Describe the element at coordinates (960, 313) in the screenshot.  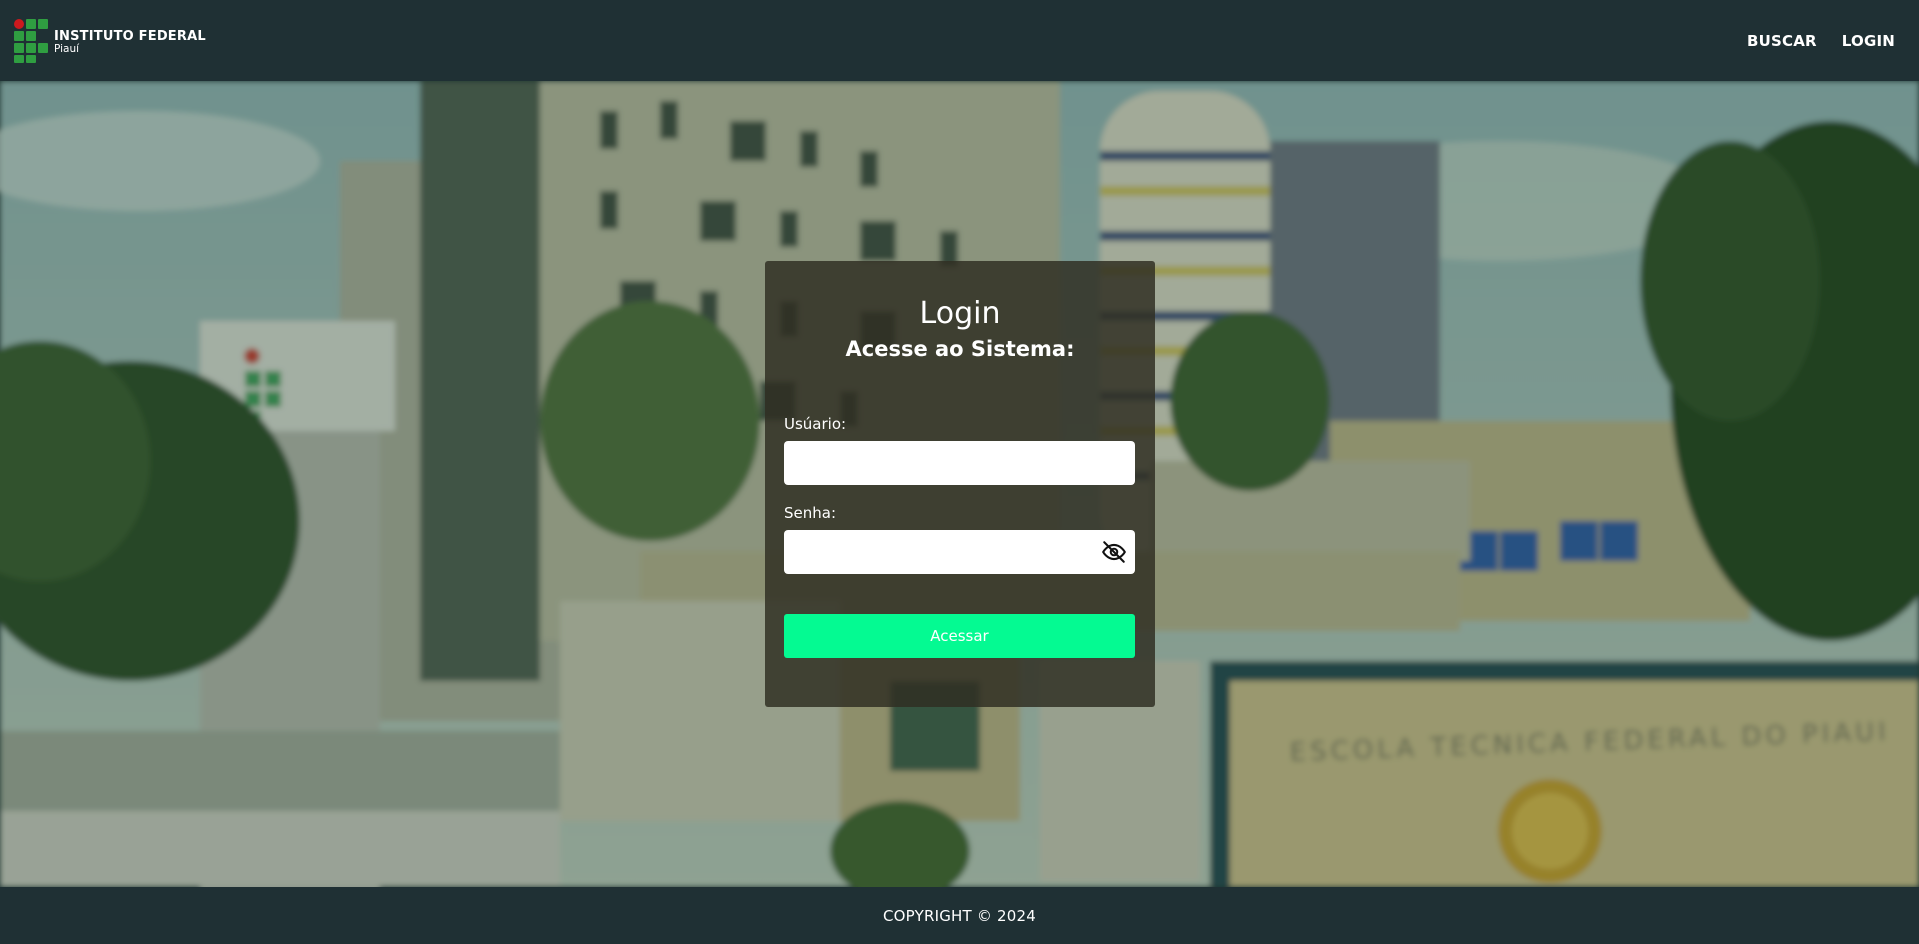
I see `login-title: Login` at that location.